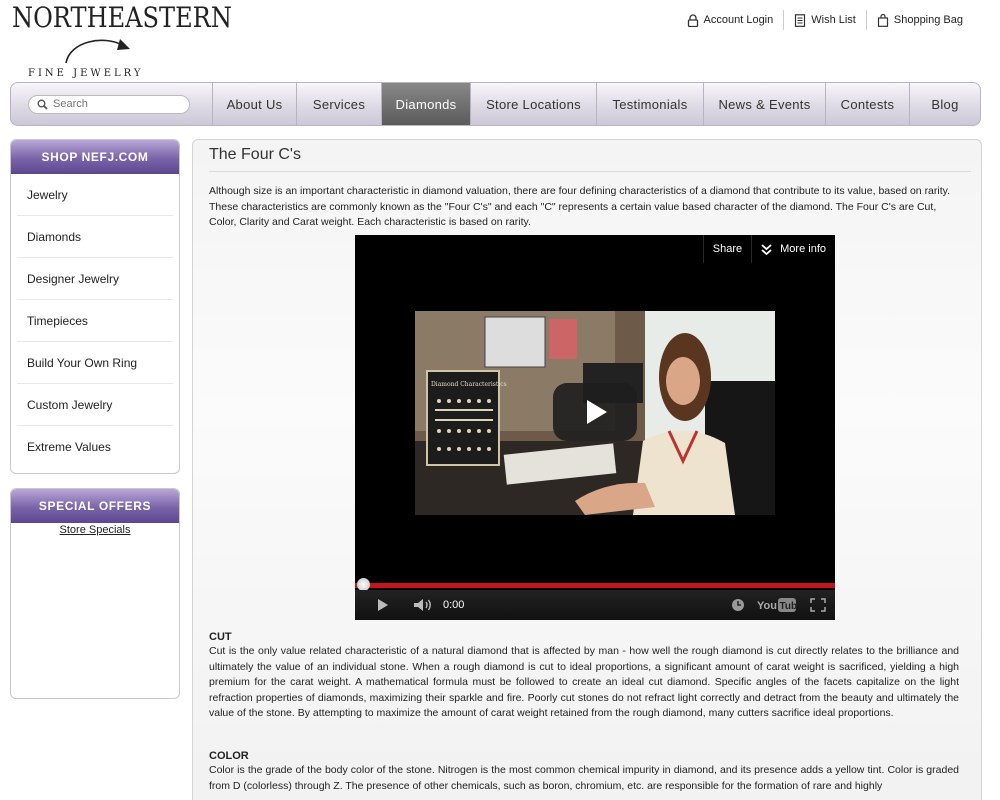 Image resolution: width=1000 pixels, height=800 pixels. Describe the element at coordinates (42, 104) in the screenshot. I see `search-icon` at that location.